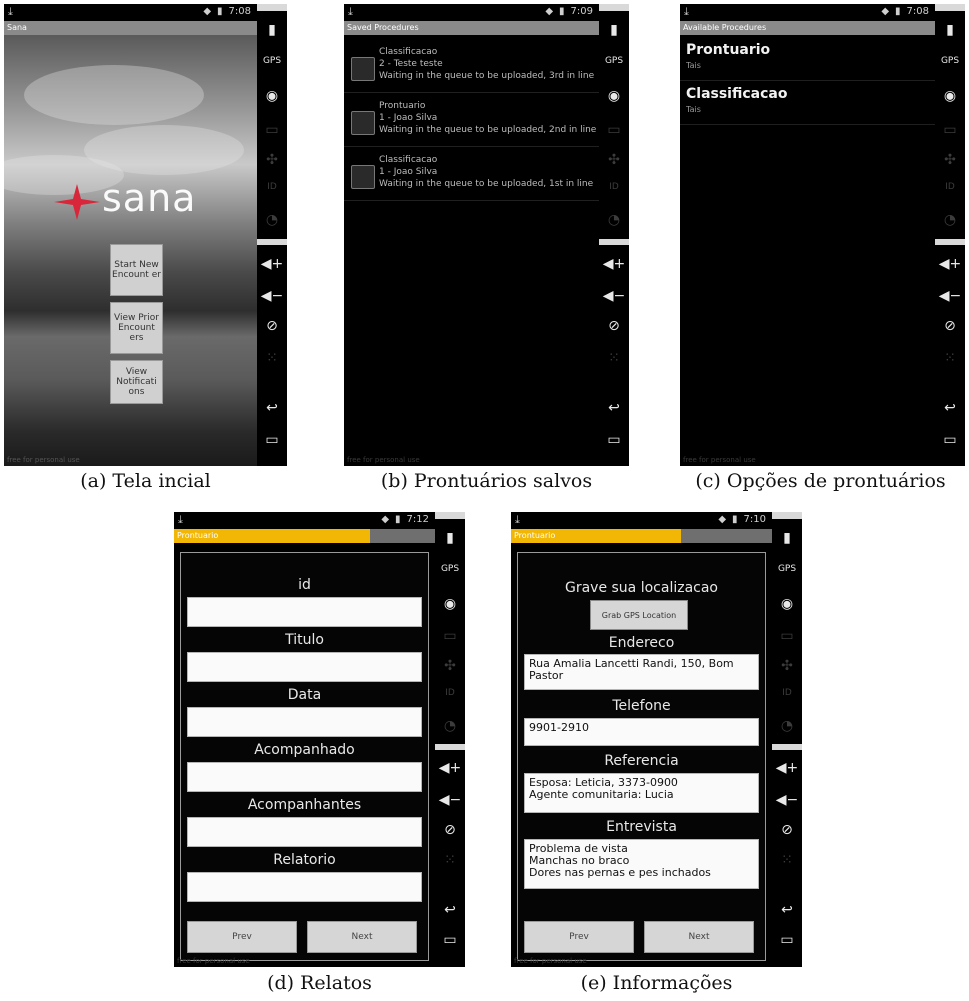 The image size is (969, 1001). I want to click on emulator-sidebar: ▮ GPS ◉ ▭ ✣ ID ◔ ◀+ ◀− ⊘ ⁙ ↩ ▭, so click(272, 235).